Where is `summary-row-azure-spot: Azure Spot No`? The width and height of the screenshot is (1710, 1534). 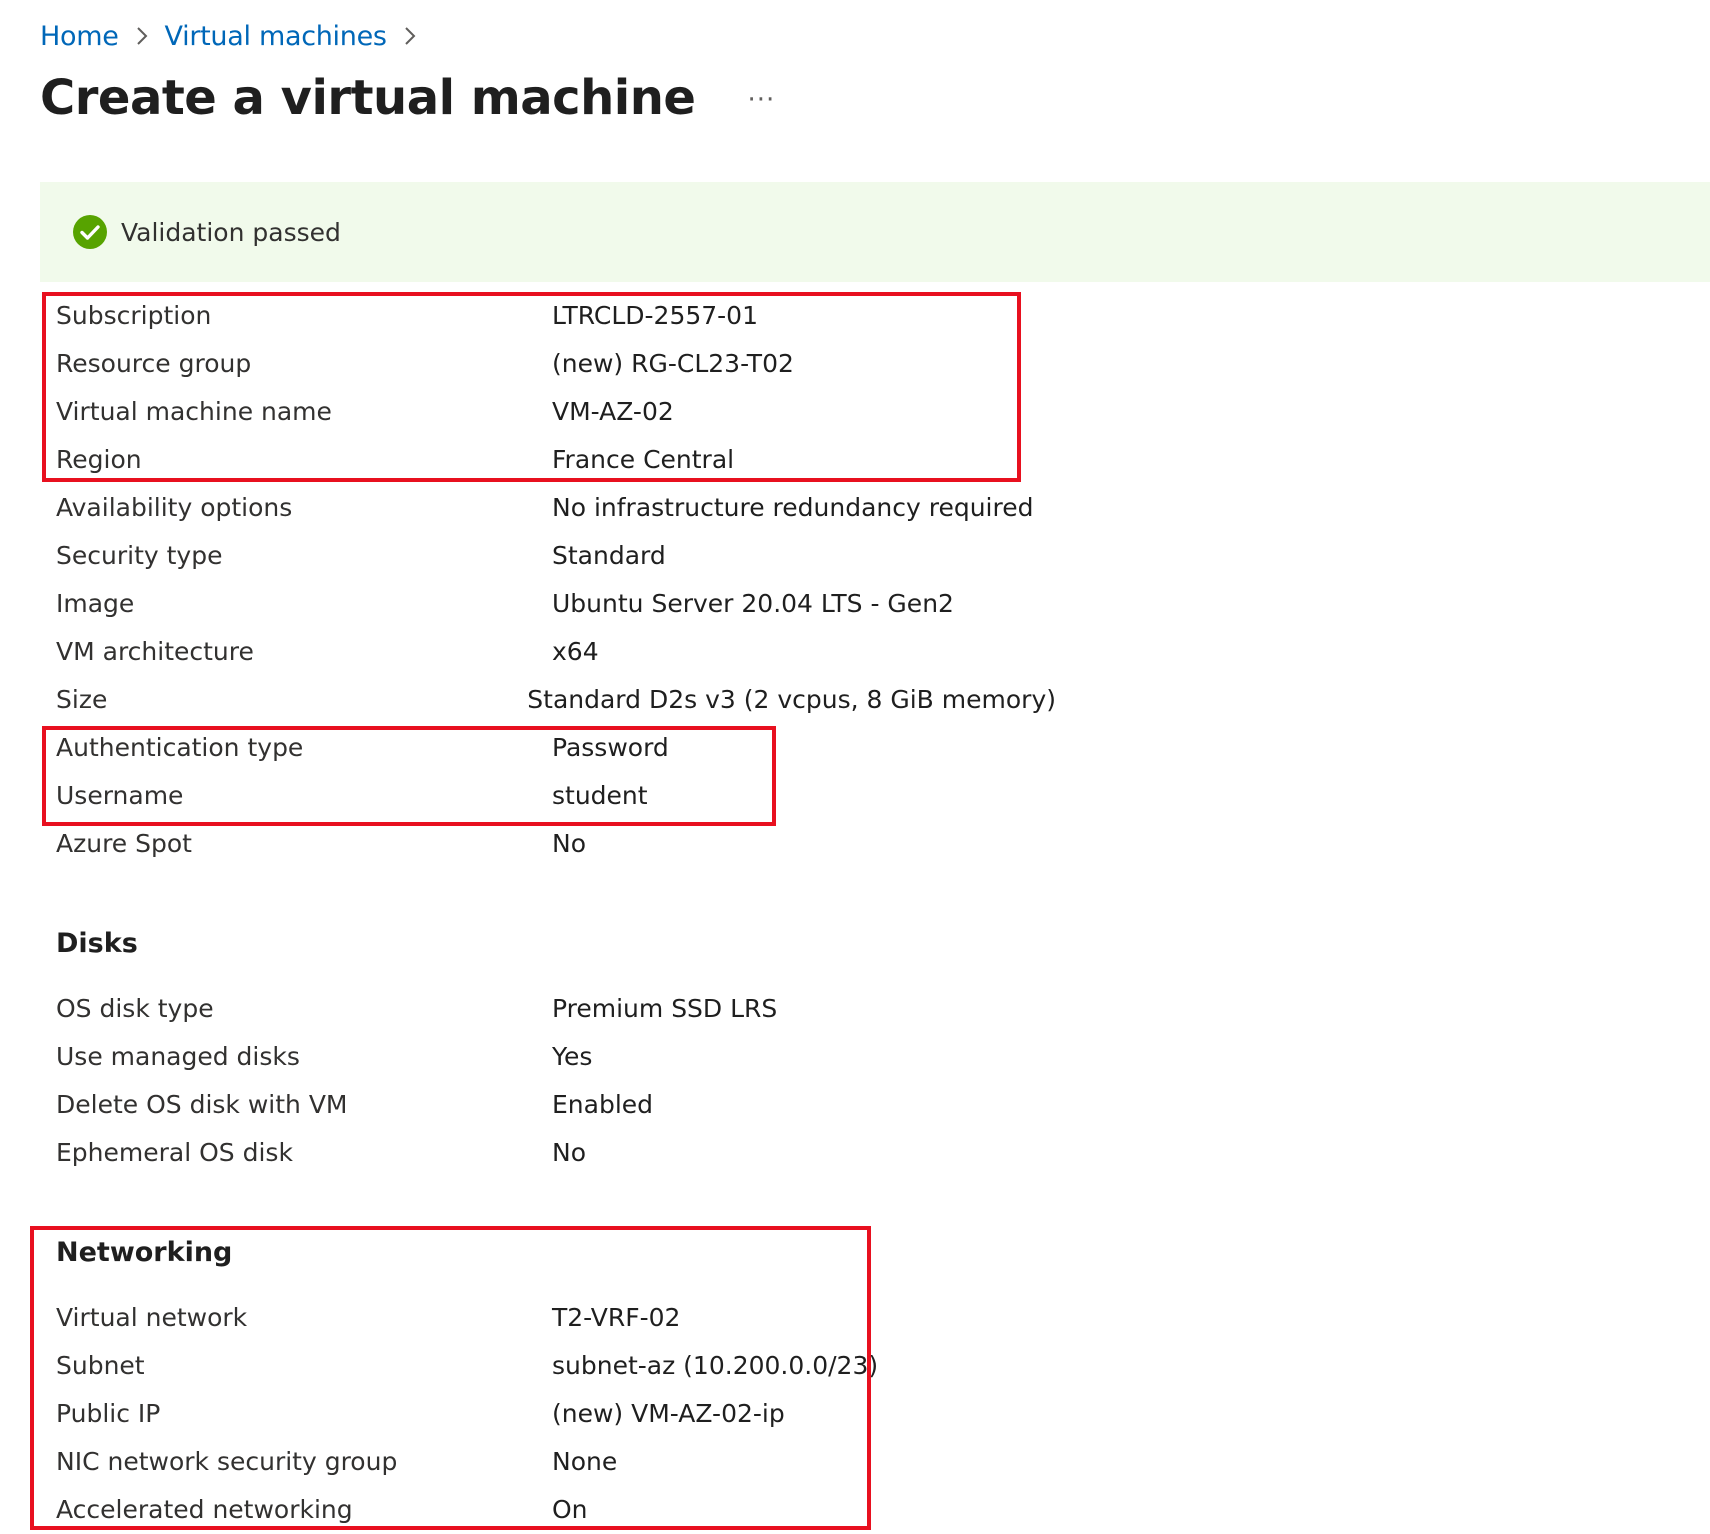
summary-row-azure-spot: Azure Spot No is located at coordinates (556, 843).